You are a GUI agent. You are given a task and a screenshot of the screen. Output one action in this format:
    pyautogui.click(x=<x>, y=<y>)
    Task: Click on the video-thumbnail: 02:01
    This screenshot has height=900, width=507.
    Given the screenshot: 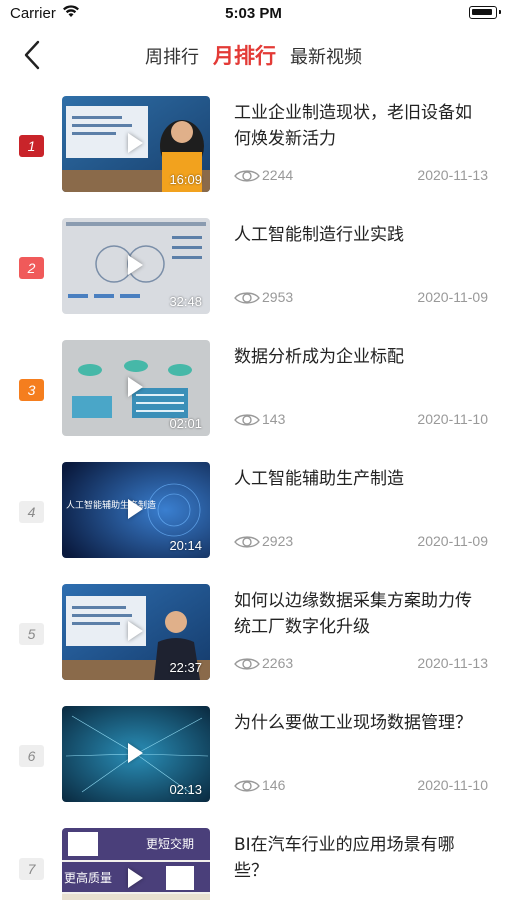 What is the action you would take?
    pyautogui.click(x=136, y=388)
    